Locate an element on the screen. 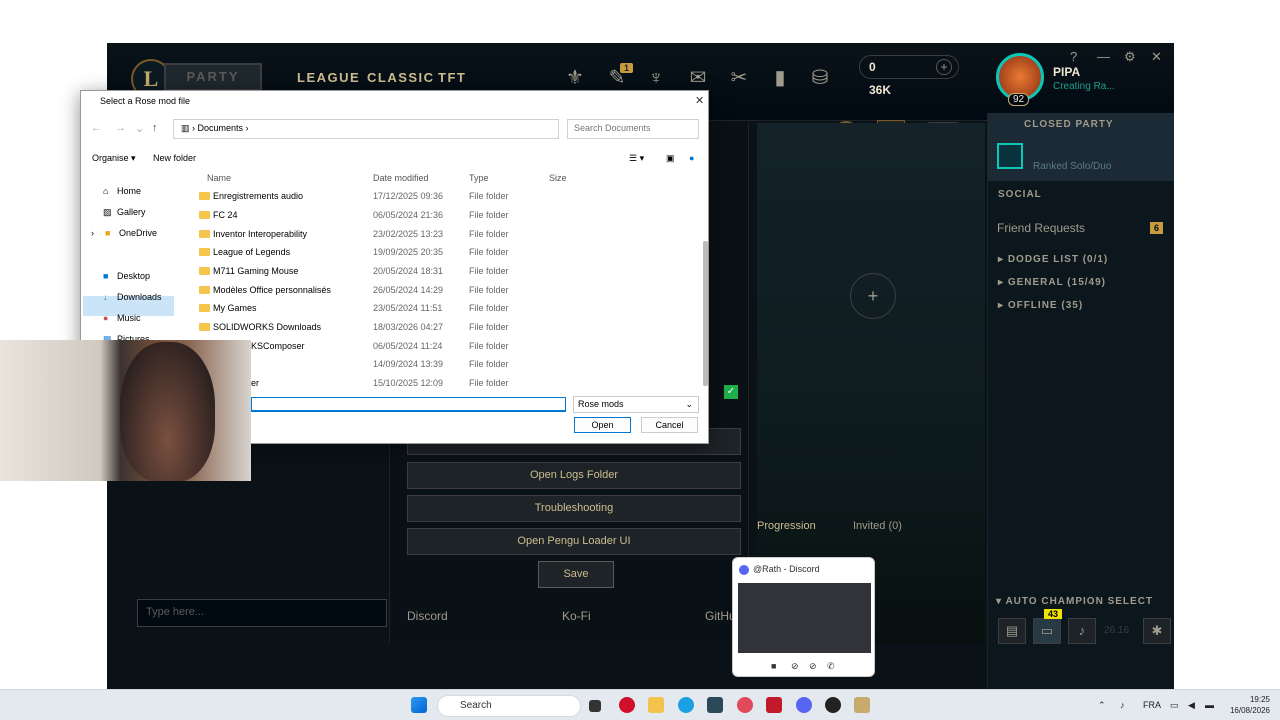 The width and height of the screenshot is (1280, 720). riot-client-icon is located at coordinates (862, 705).